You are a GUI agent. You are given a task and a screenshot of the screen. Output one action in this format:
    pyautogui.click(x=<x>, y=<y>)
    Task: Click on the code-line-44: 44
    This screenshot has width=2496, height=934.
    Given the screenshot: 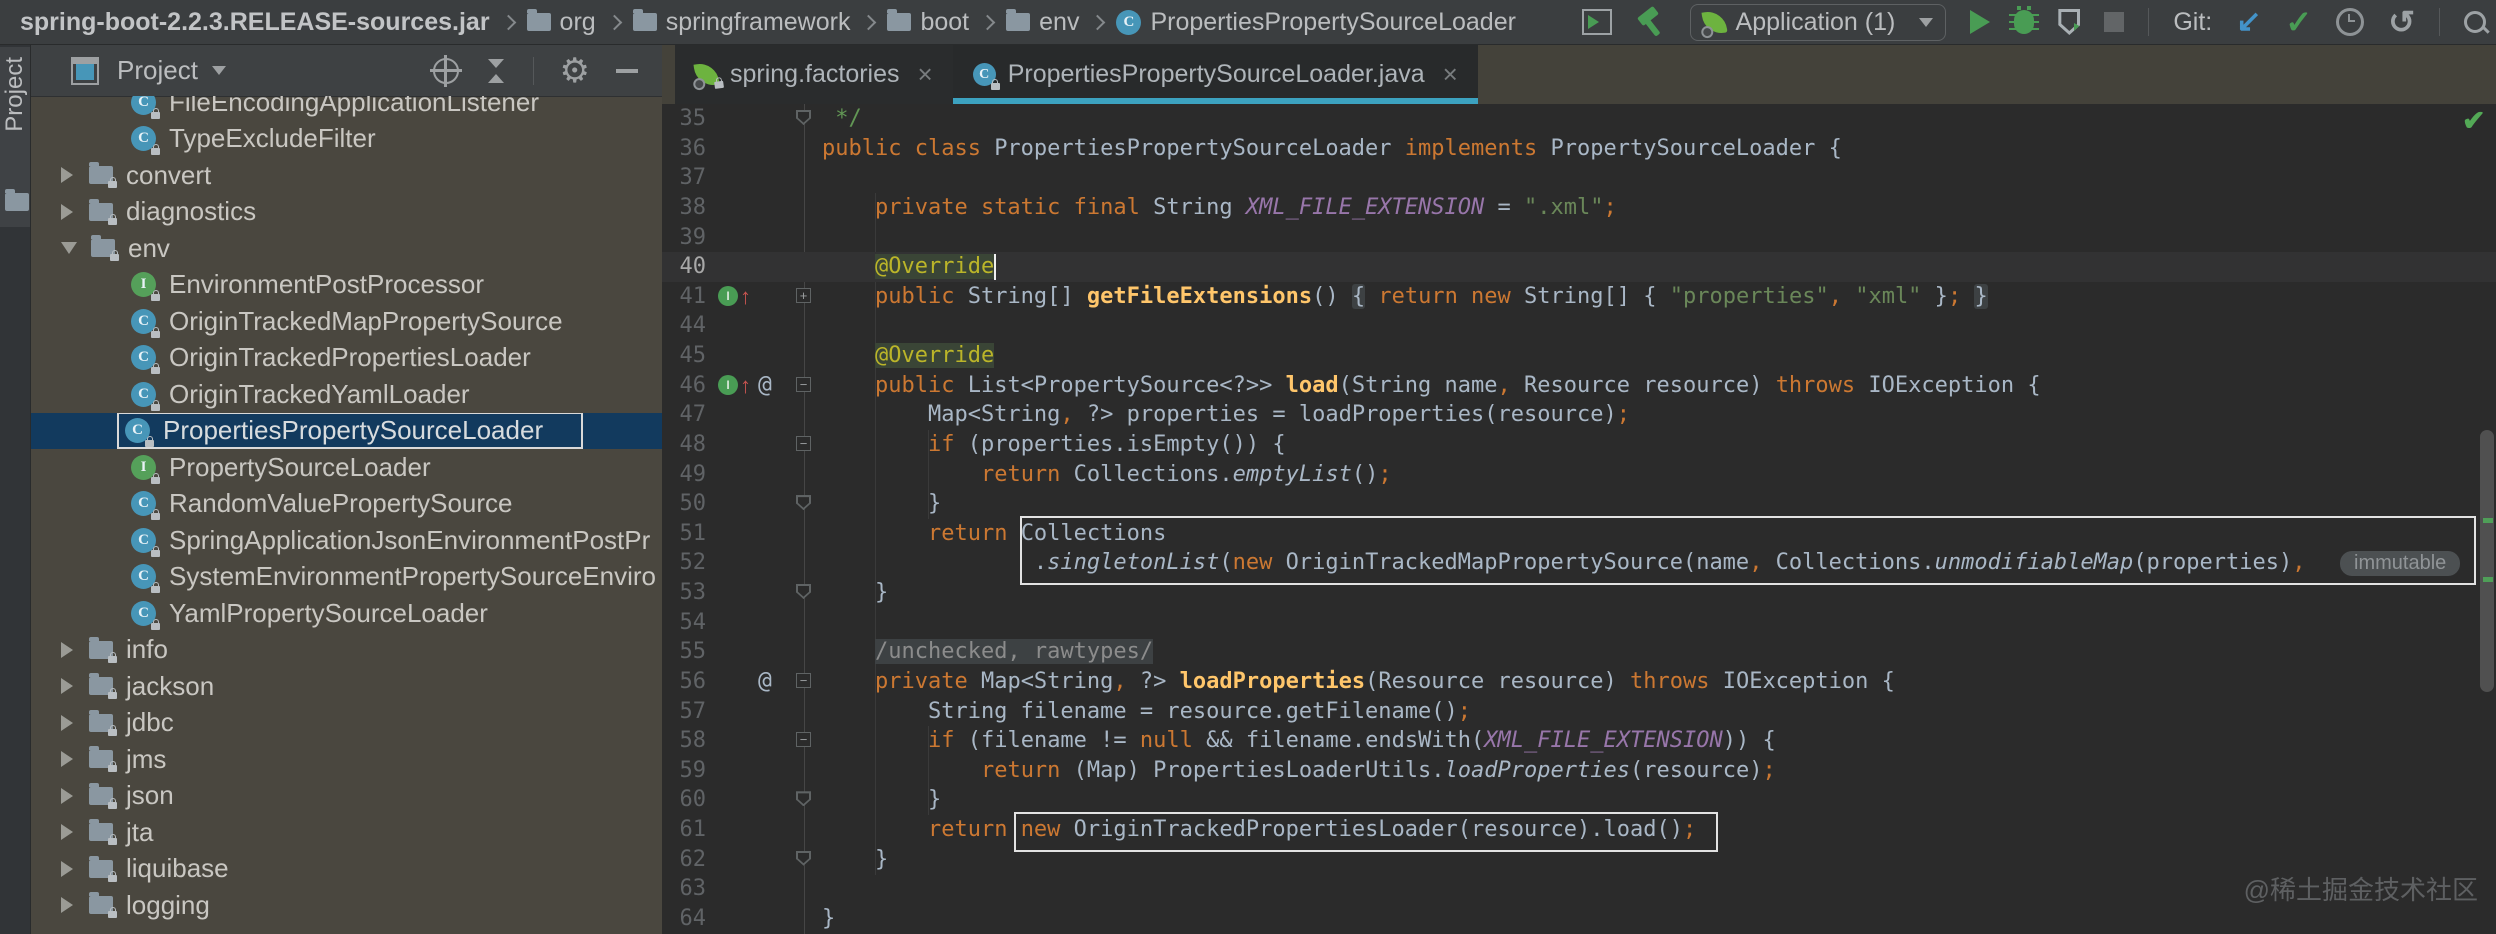 What is the action you would take?
    pyautogui.click(x=1579, y=326)
    